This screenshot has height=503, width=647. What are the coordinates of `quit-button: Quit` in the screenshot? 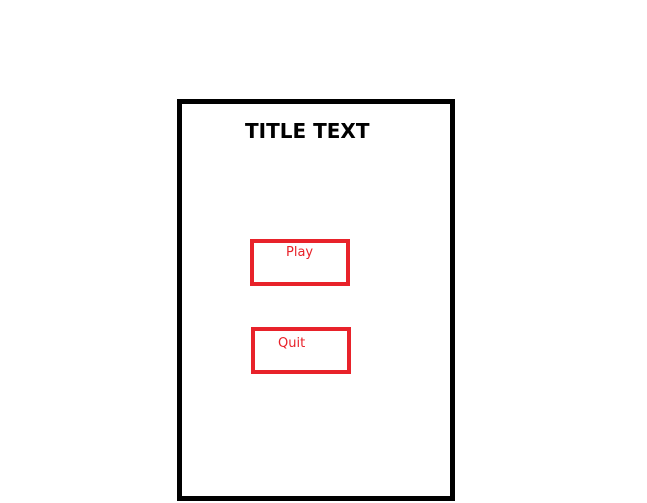 It's located at (301, 350).